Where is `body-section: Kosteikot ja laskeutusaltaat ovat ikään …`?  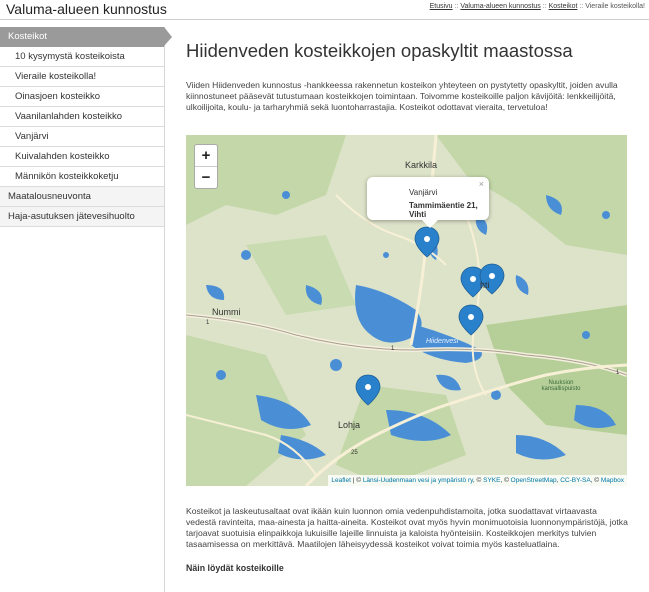
body-section: Kosteikot ja laskeutusaltaat ovat ikään … is located at coordinates (407, 539).